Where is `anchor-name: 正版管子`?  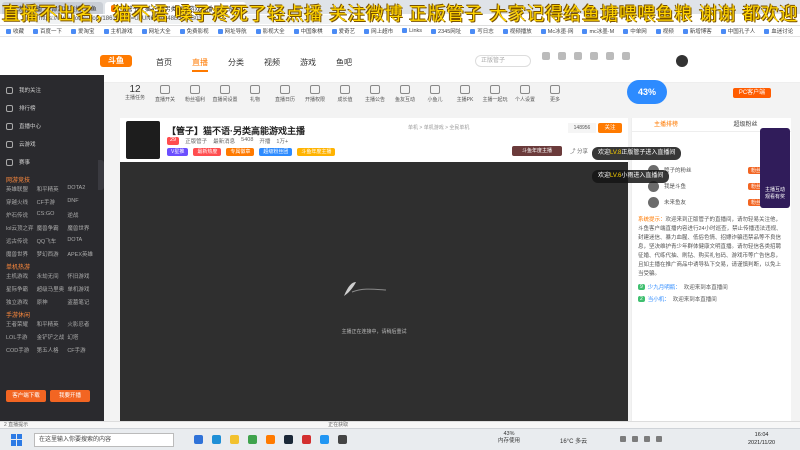 anchor-name: 正版管子 is located at coordinates (196, 141).